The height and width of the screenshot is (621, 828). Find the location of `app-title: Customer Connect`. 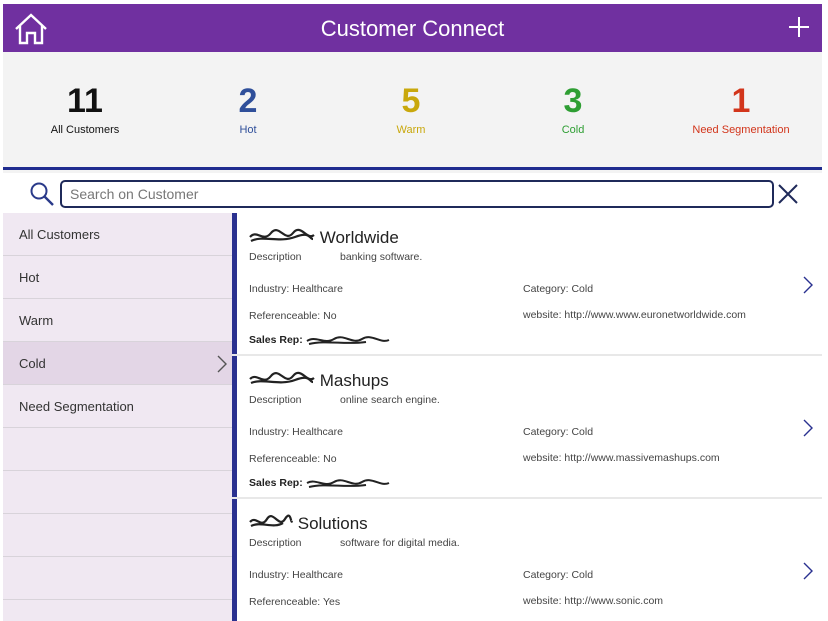

app-title: Customer Connect is located at coordinates (412, 28).